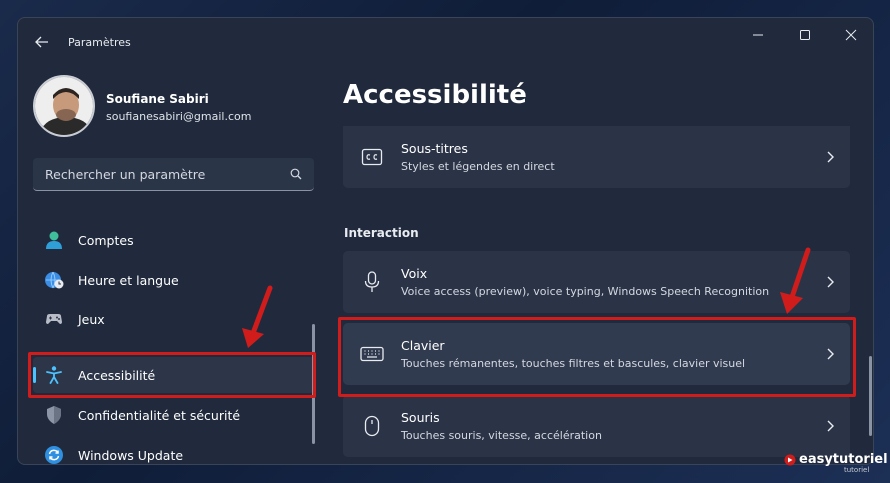 Image resolution: width=890 pixels, height=483 pixels. I want to click on minimize-button, so click(758, 35).